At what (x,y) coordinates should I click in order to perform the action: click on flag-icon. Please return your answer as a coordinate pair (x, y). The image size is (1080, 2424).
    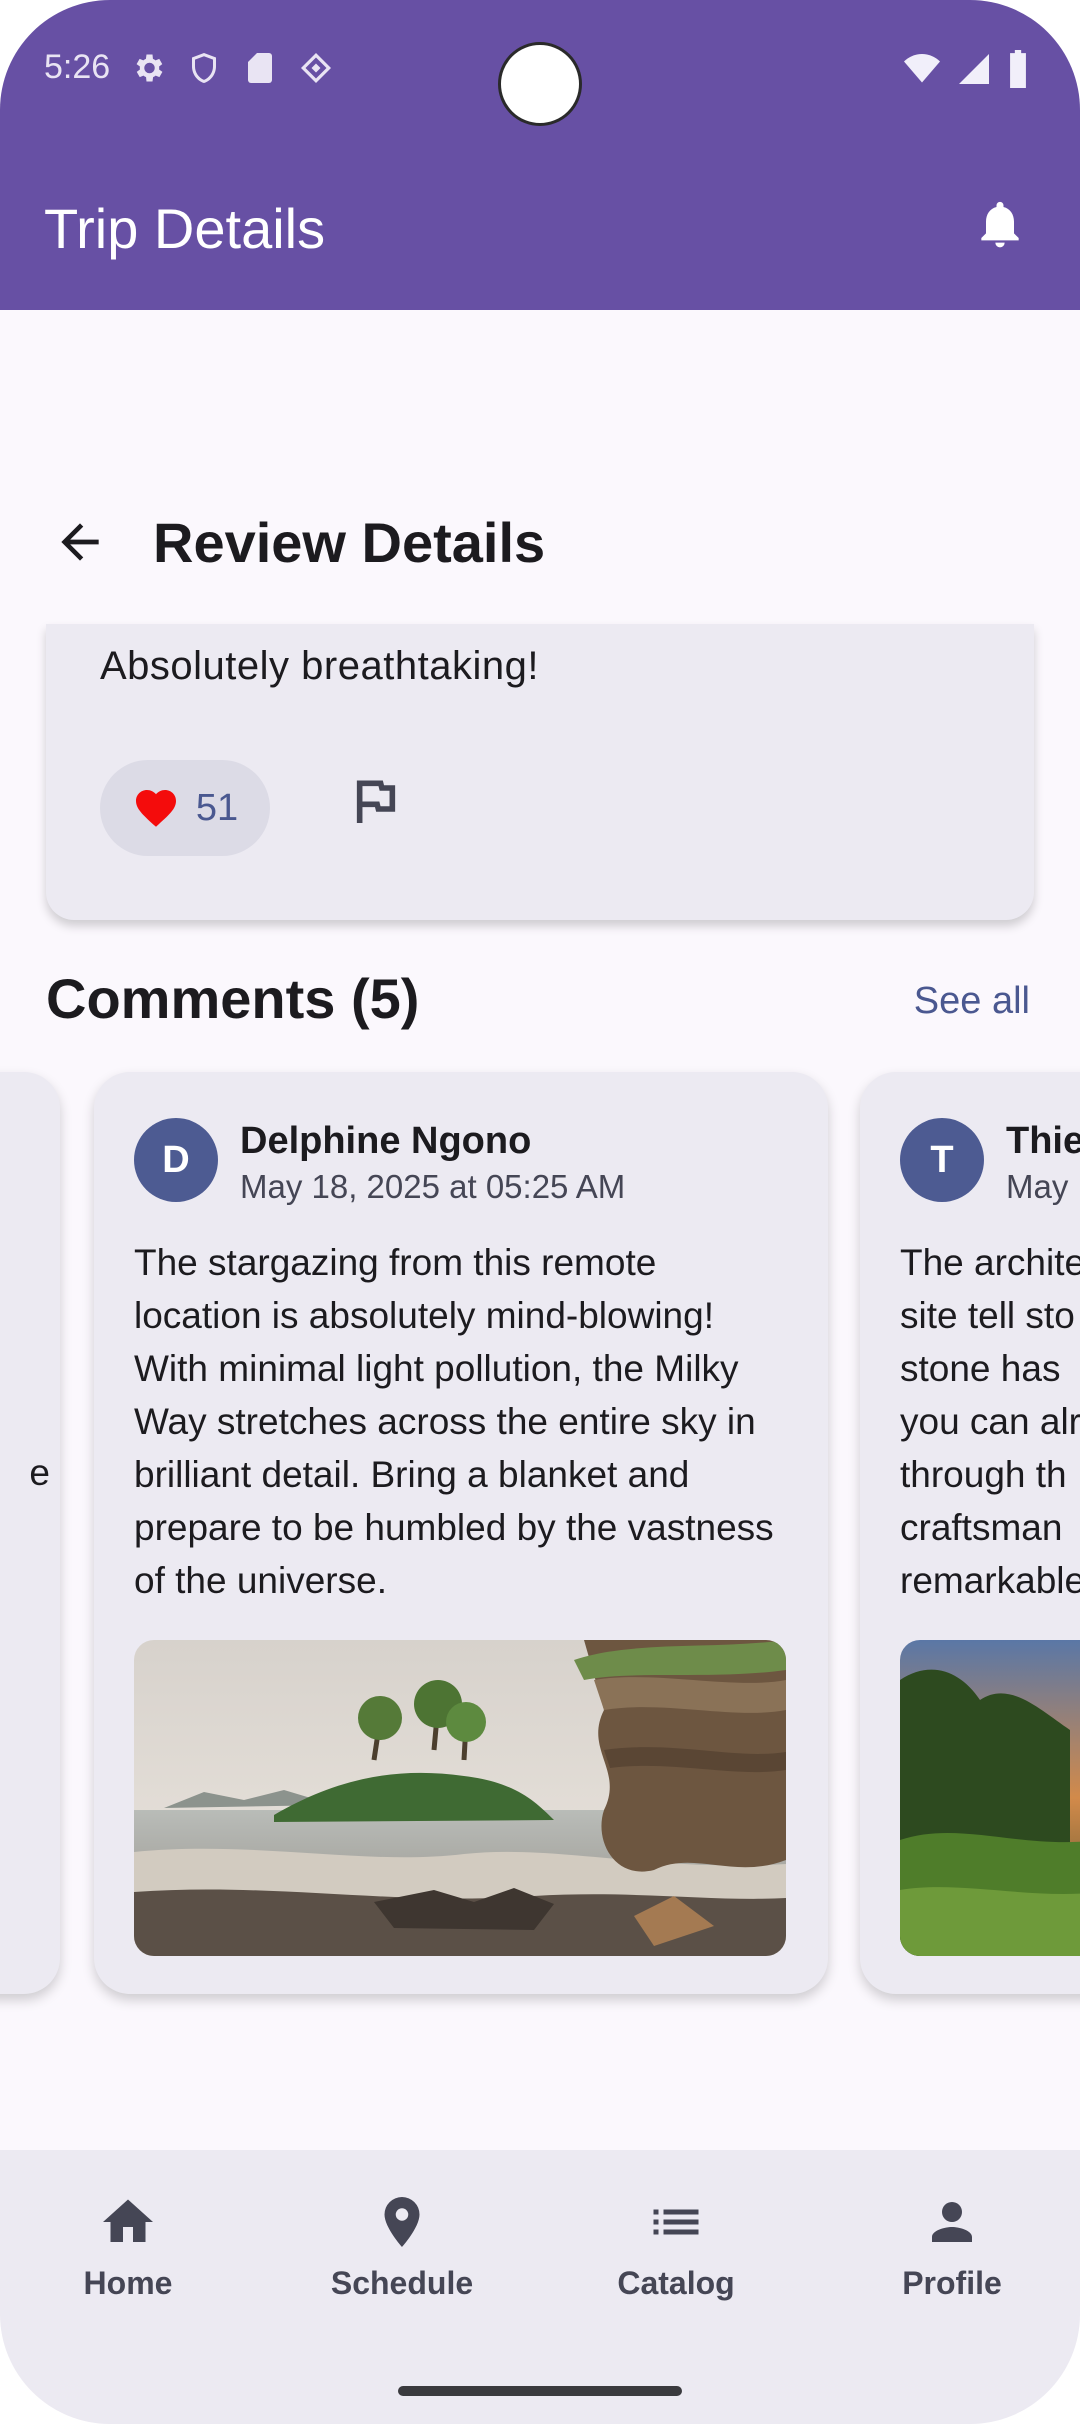
    Looking at the image, I should click on (376, 801).